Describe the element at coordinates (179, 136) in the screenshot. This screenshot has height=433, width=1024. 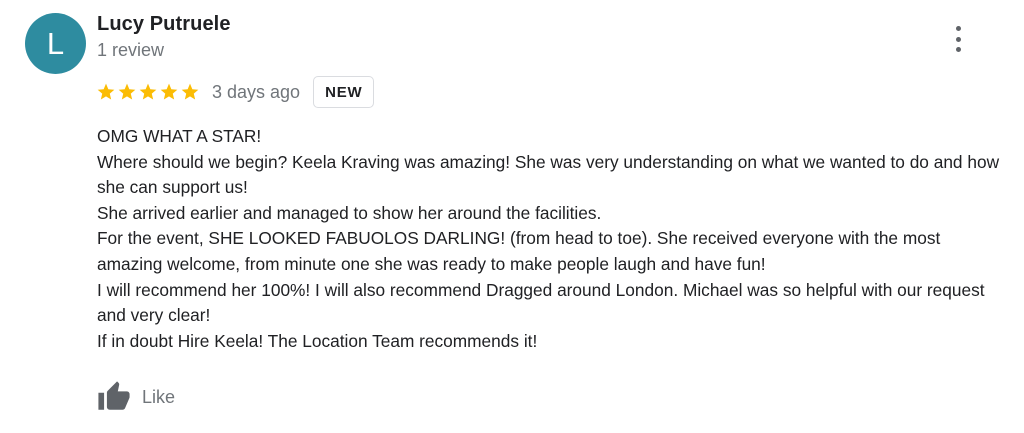
I see `review-line: OMG WHAT A STAR!` at that location.